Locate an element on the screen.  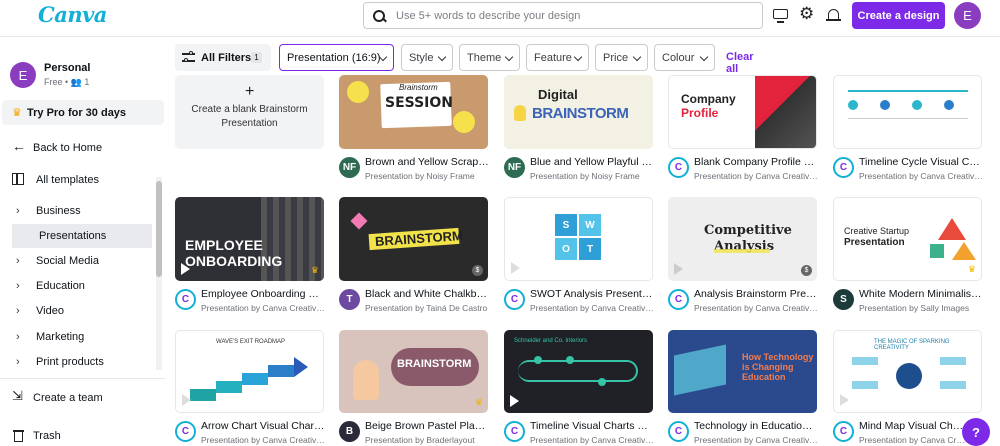
trash-label: Trash is located at coordinates (47, 436).